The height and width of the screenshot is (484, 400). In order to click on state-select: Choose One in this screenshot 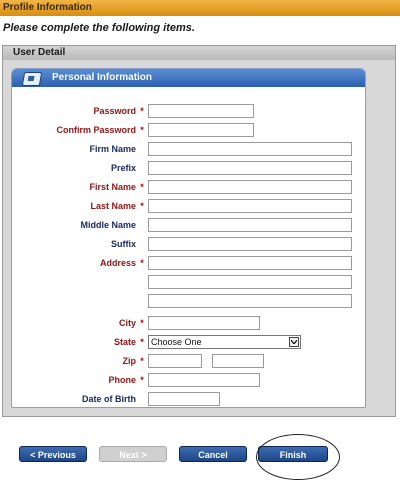, I will do `click(224, 342)`.